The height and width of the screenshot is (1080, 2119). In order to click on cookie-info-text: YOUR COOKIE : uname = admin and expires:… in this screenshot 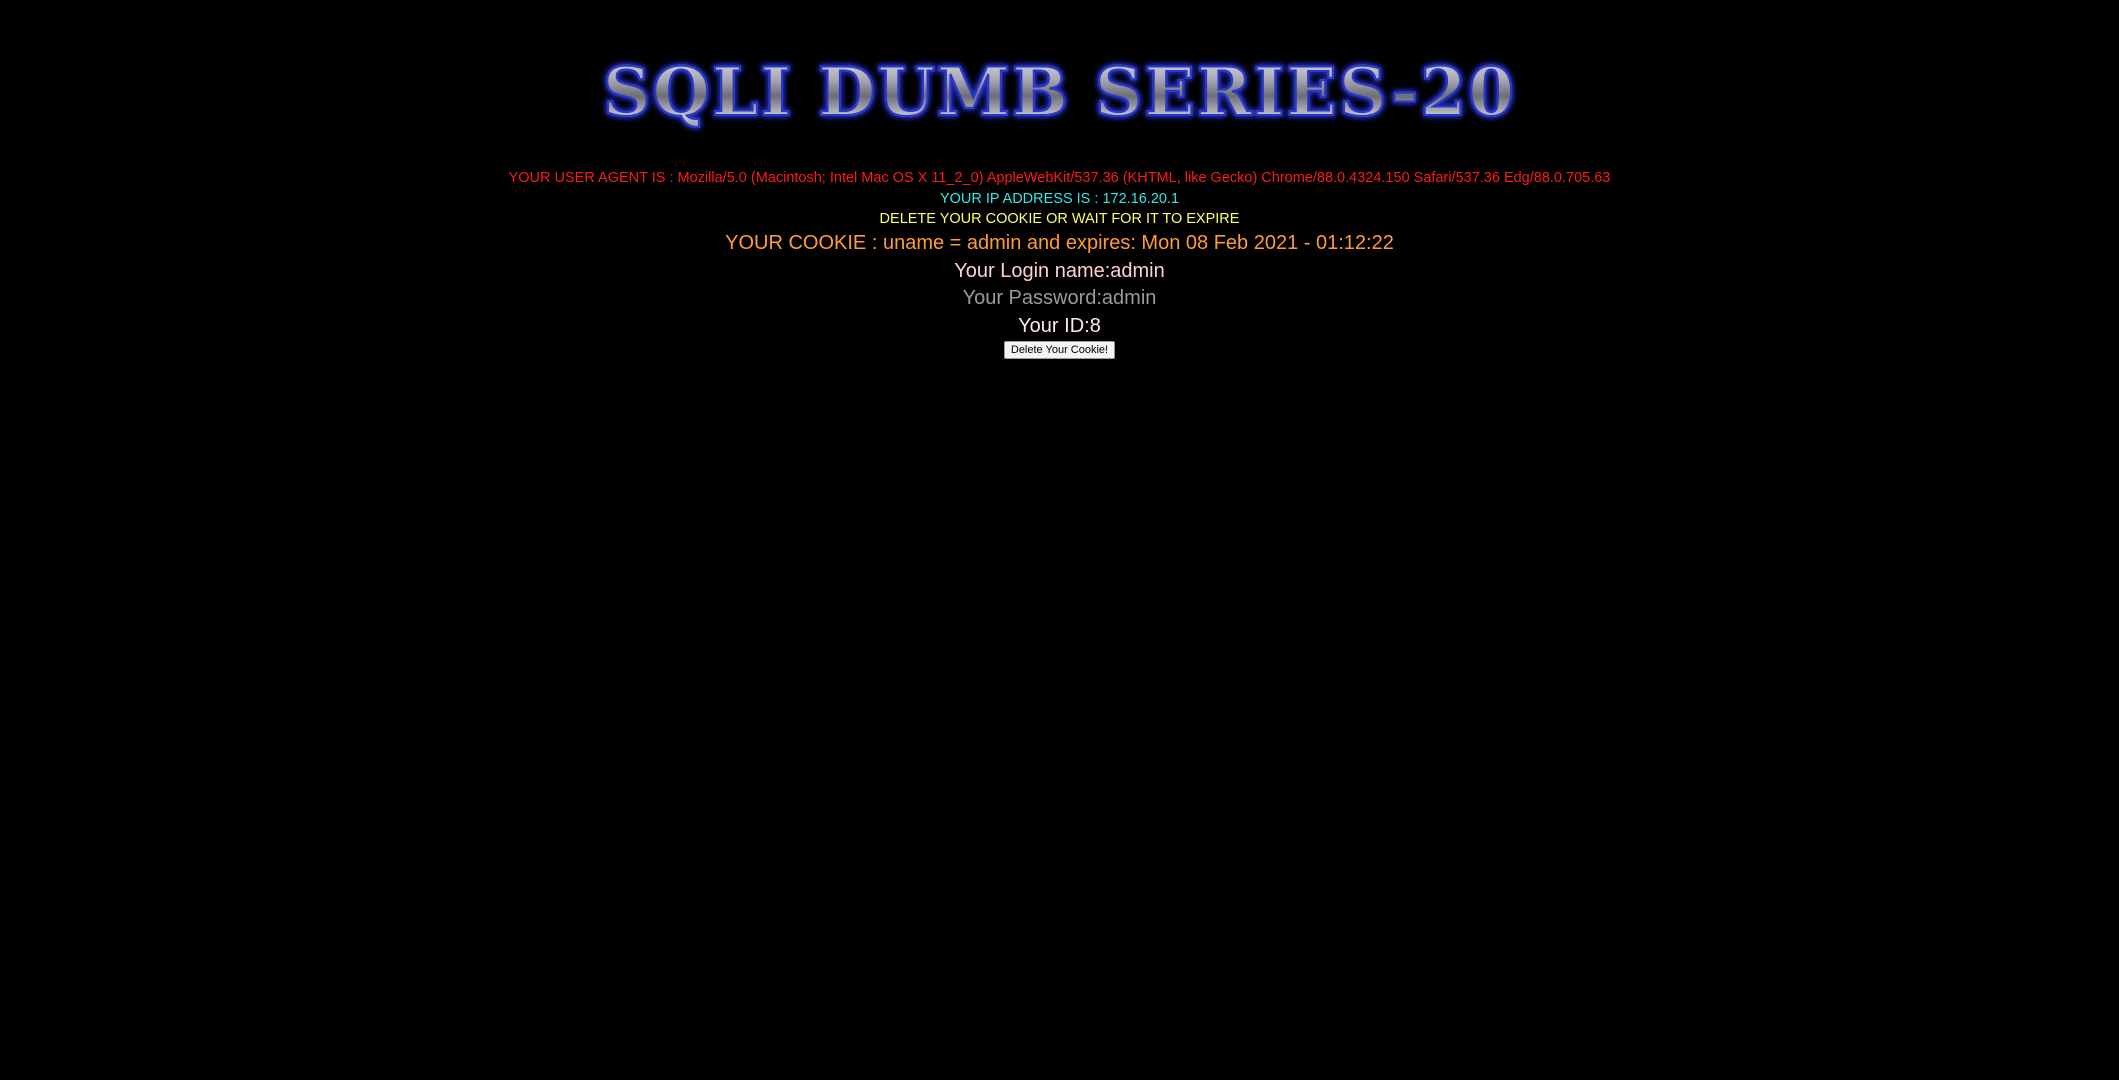, I will do `click(1059, 243)`.